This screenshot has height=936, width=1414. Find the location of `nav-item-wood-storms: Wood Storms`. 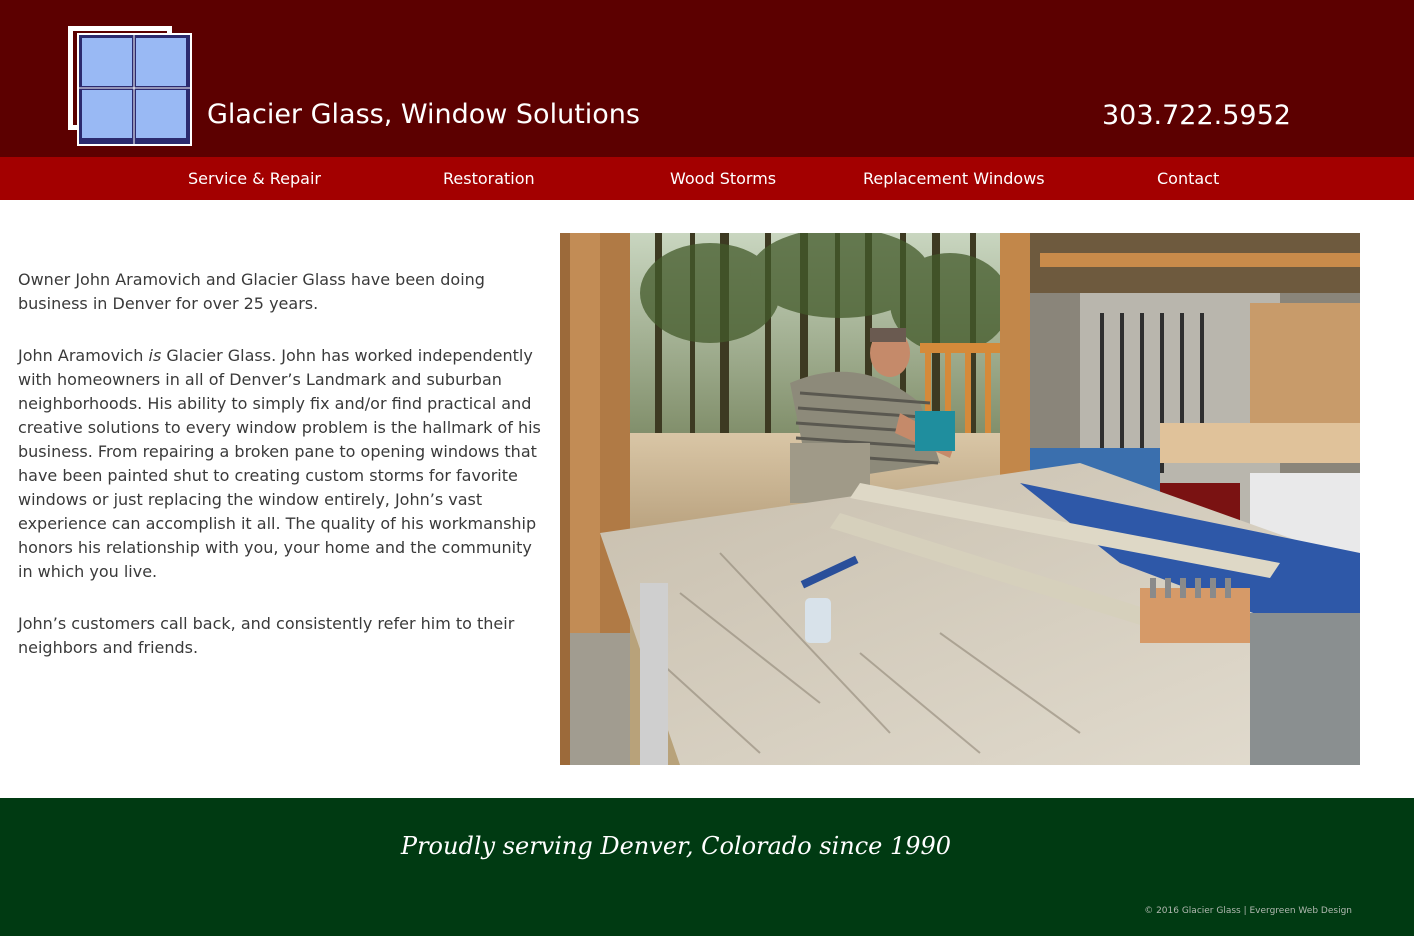

nav-item-wood-storms: Wood Storms is located at coordinates (723, 178).